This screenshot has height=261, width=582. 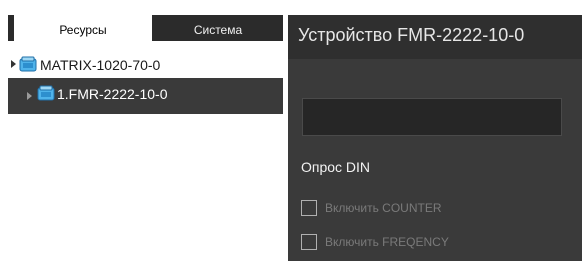 What do you see at coordinates (432, 117) in the screenshot?
I see `device-name-field` at bounding box center [432, 117].